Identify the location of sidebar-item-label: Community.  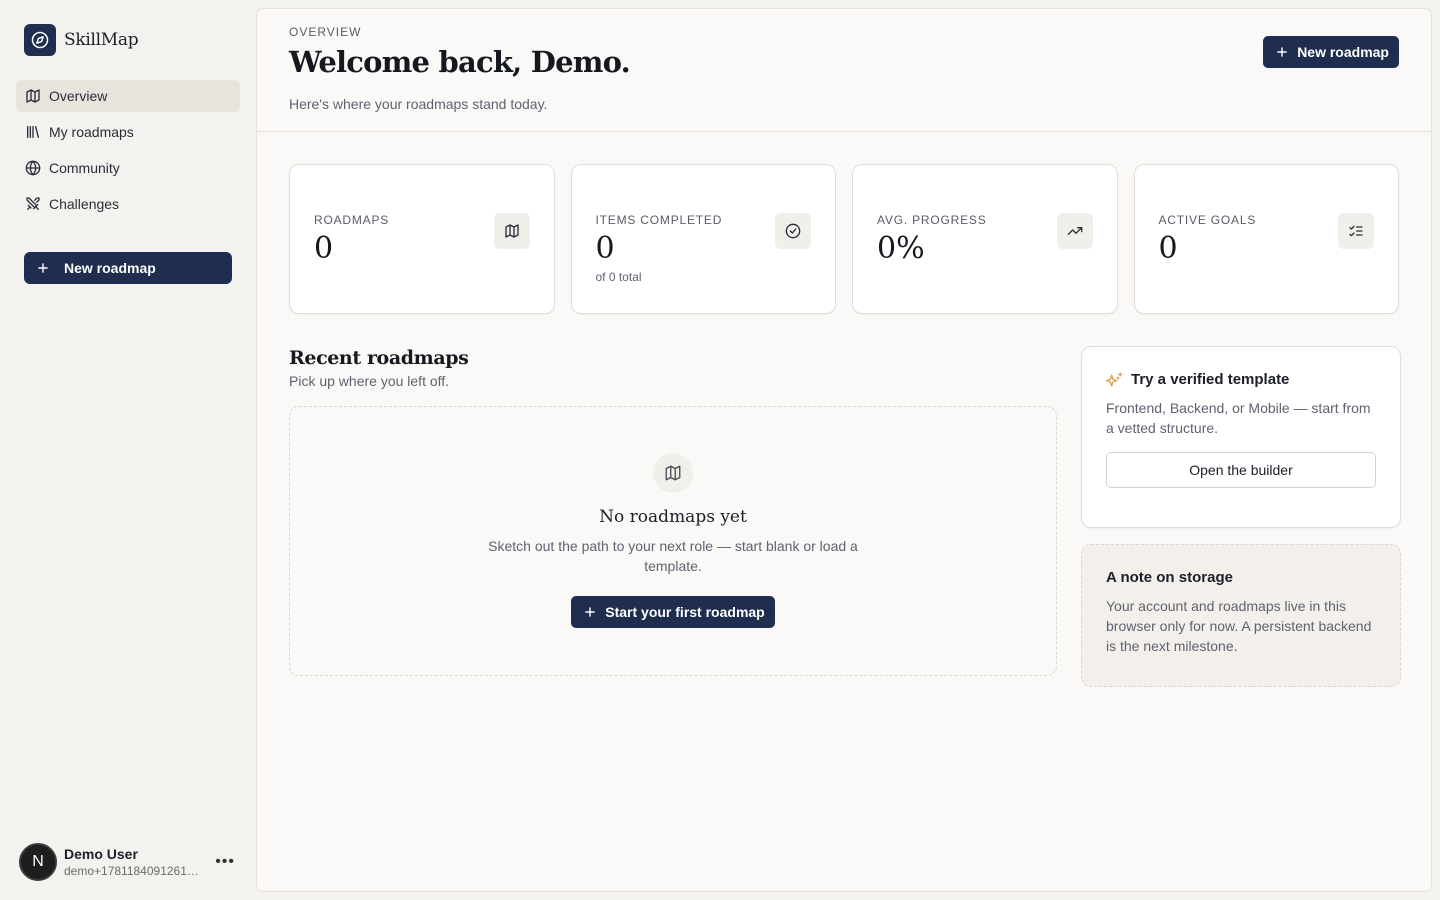
(84, 168).